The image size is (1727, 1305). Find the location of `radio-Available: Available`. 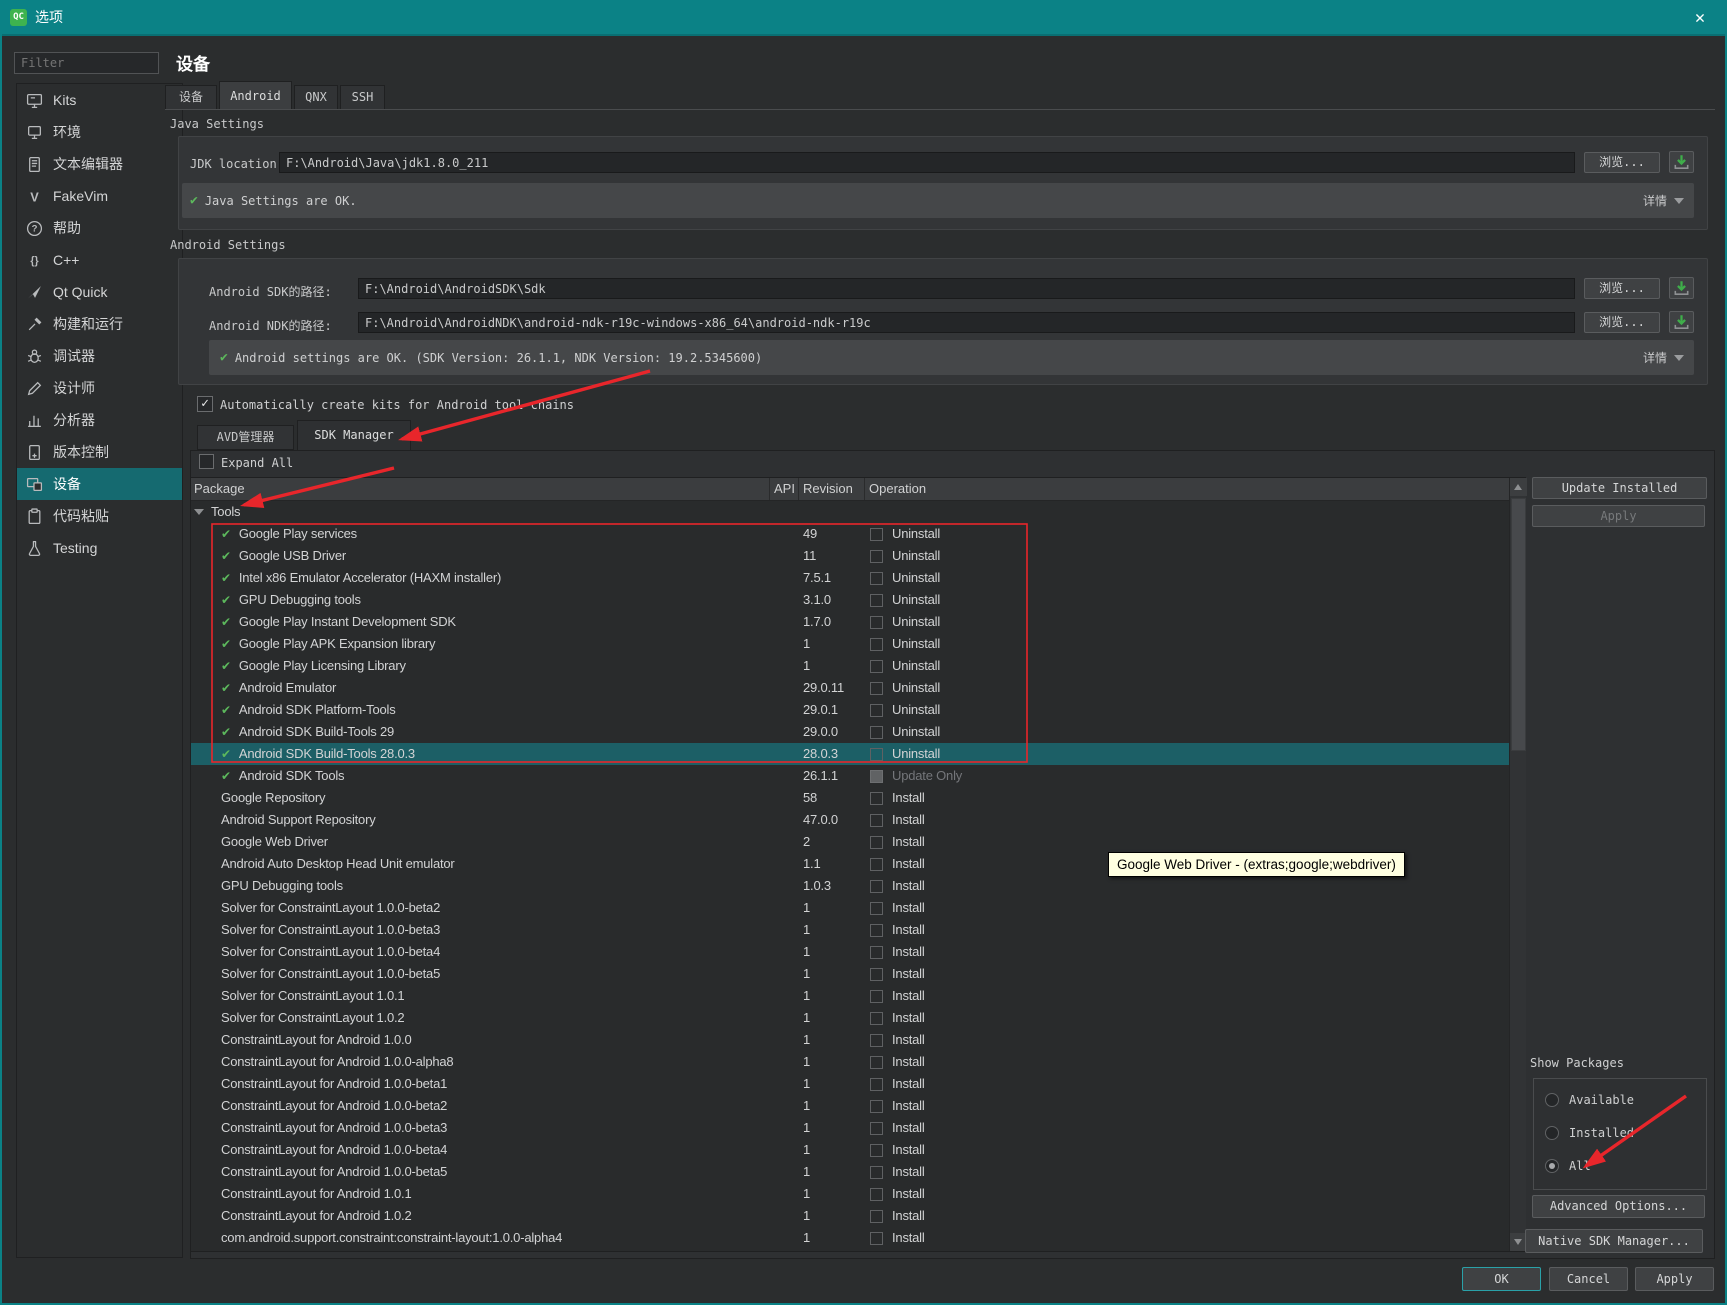

radio-Available: Available is located at coordinates (1589, 1100).